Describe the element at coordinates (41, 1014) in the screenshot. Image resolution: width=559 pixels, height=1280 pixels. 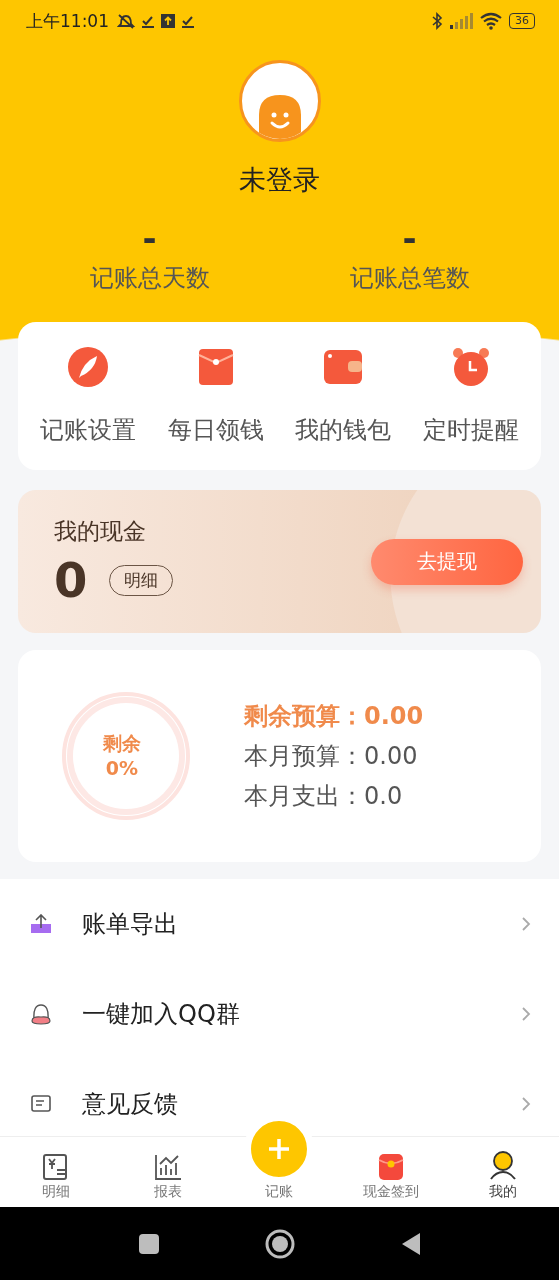
I see `penguin-icon` at that location.